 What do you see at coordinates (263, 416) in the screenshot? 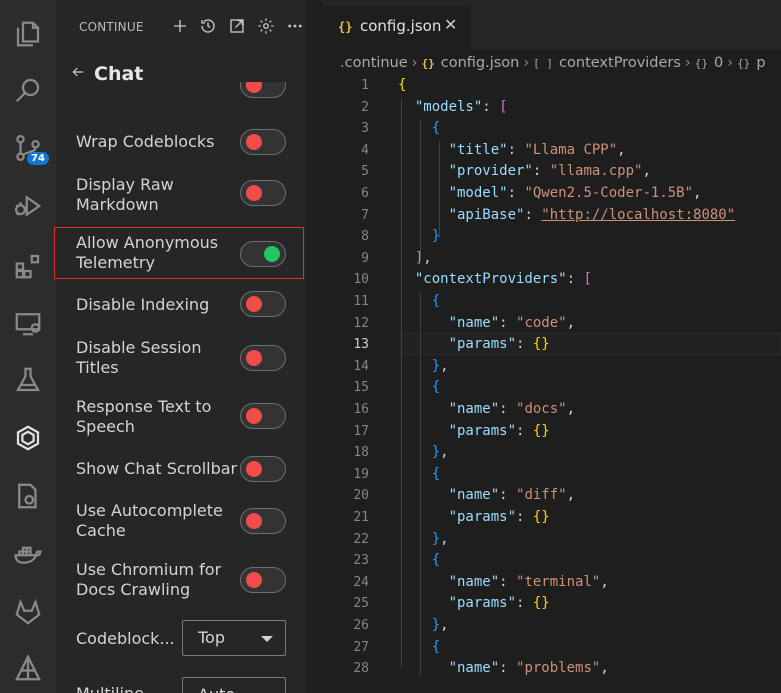
I see `response-text-to-speech-toggle` at bounding box center [263, 416].